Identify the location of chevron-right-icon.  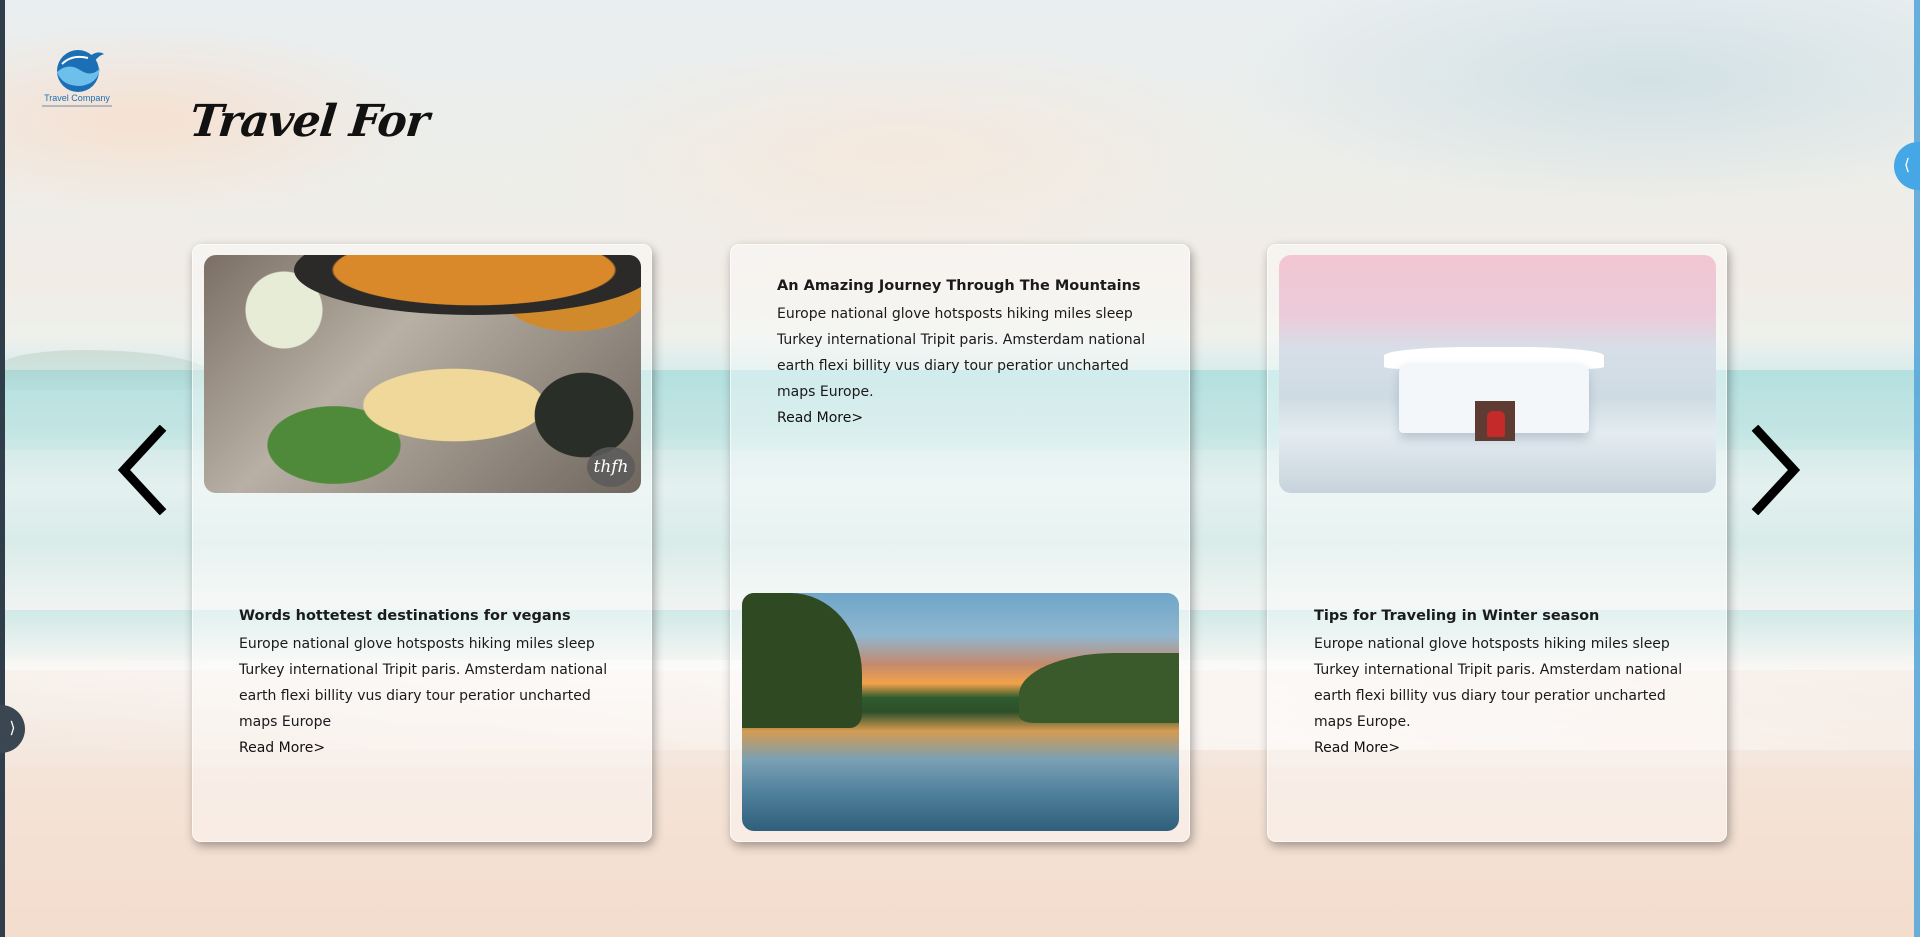
(1776, 470).